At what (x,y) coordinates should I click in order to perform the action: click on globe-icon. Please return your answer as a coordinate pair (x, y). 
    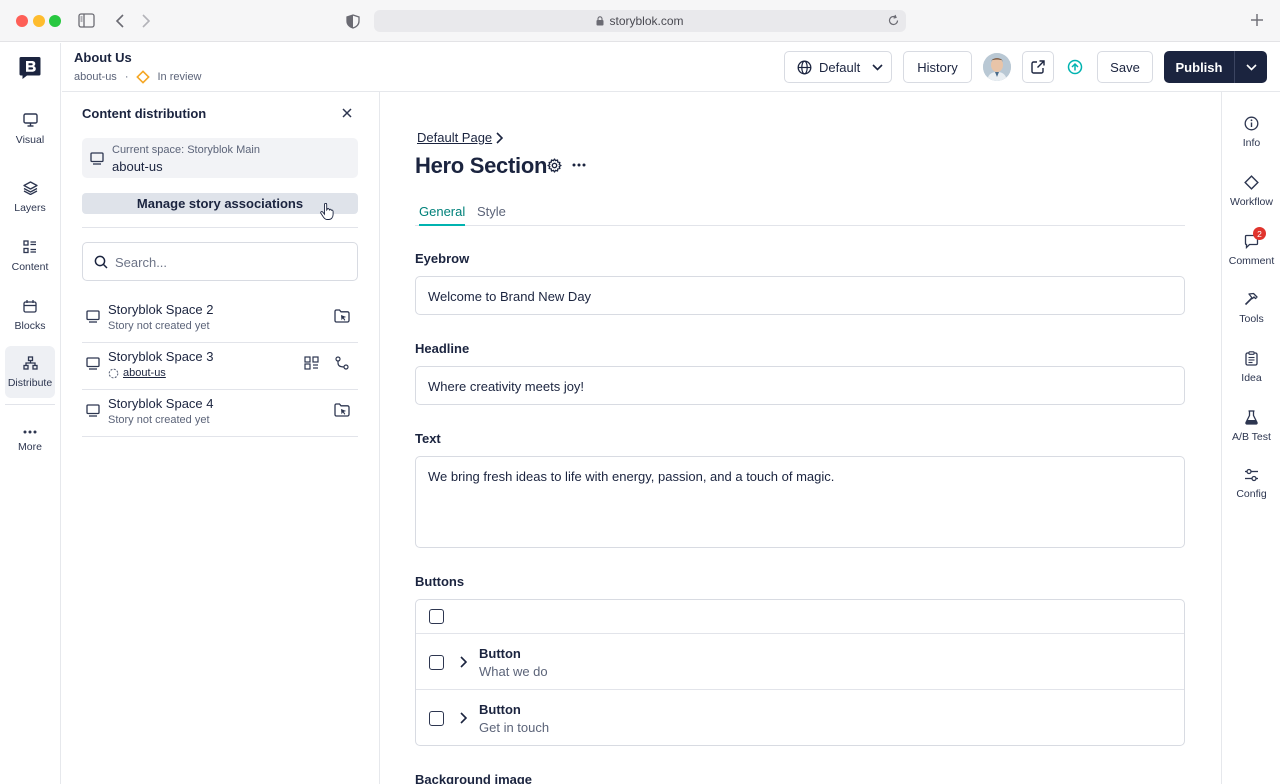
    Looking at the image, I should click on (804, 67).